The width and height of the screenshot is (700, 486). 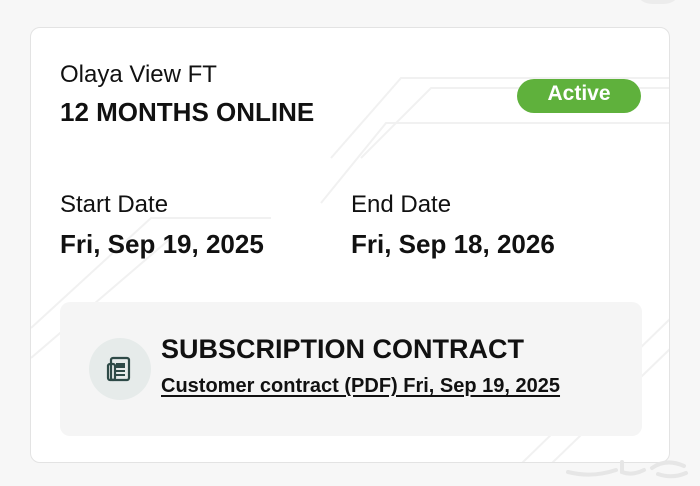 I want to click on document-icon-badge, so click(x=120, y=369).